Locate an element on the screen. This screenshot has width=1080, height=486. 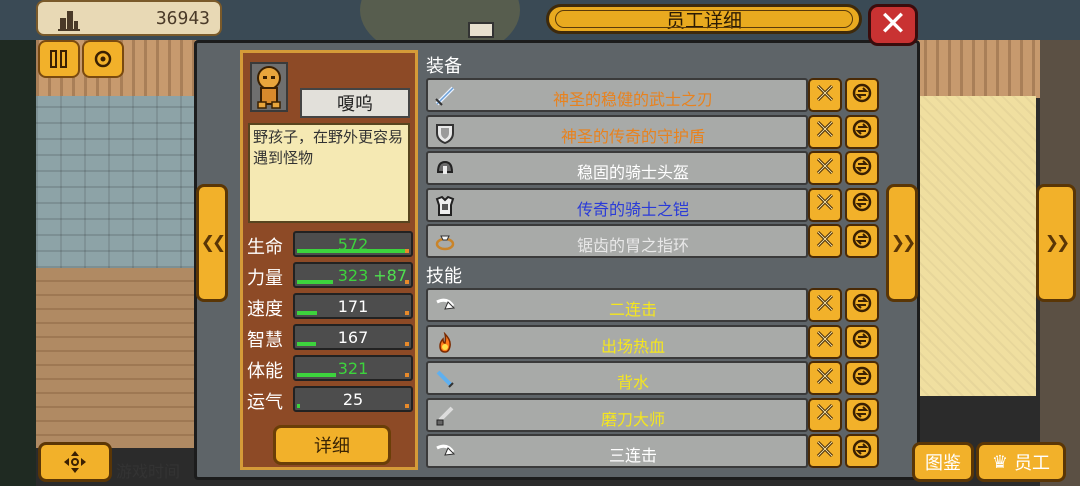
stat-value: 25 is located at coordinates (353, 399).